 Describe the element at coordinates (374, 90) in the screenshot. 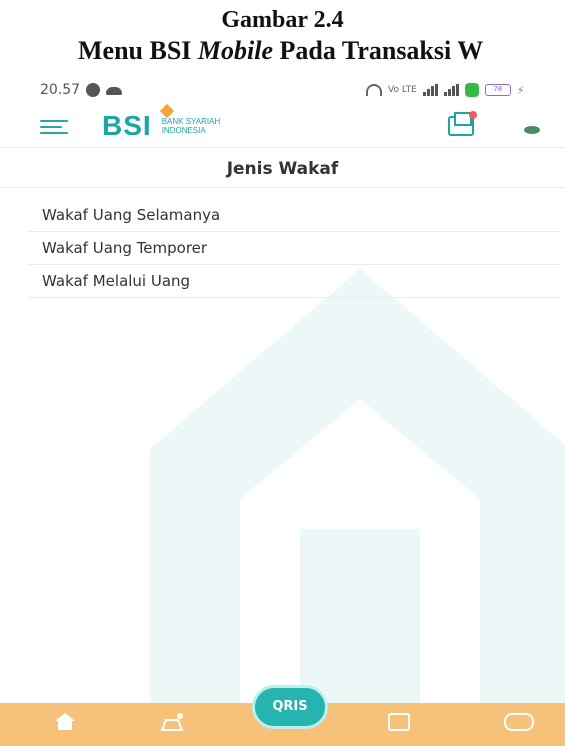

I see `wifi-icon` at that location.